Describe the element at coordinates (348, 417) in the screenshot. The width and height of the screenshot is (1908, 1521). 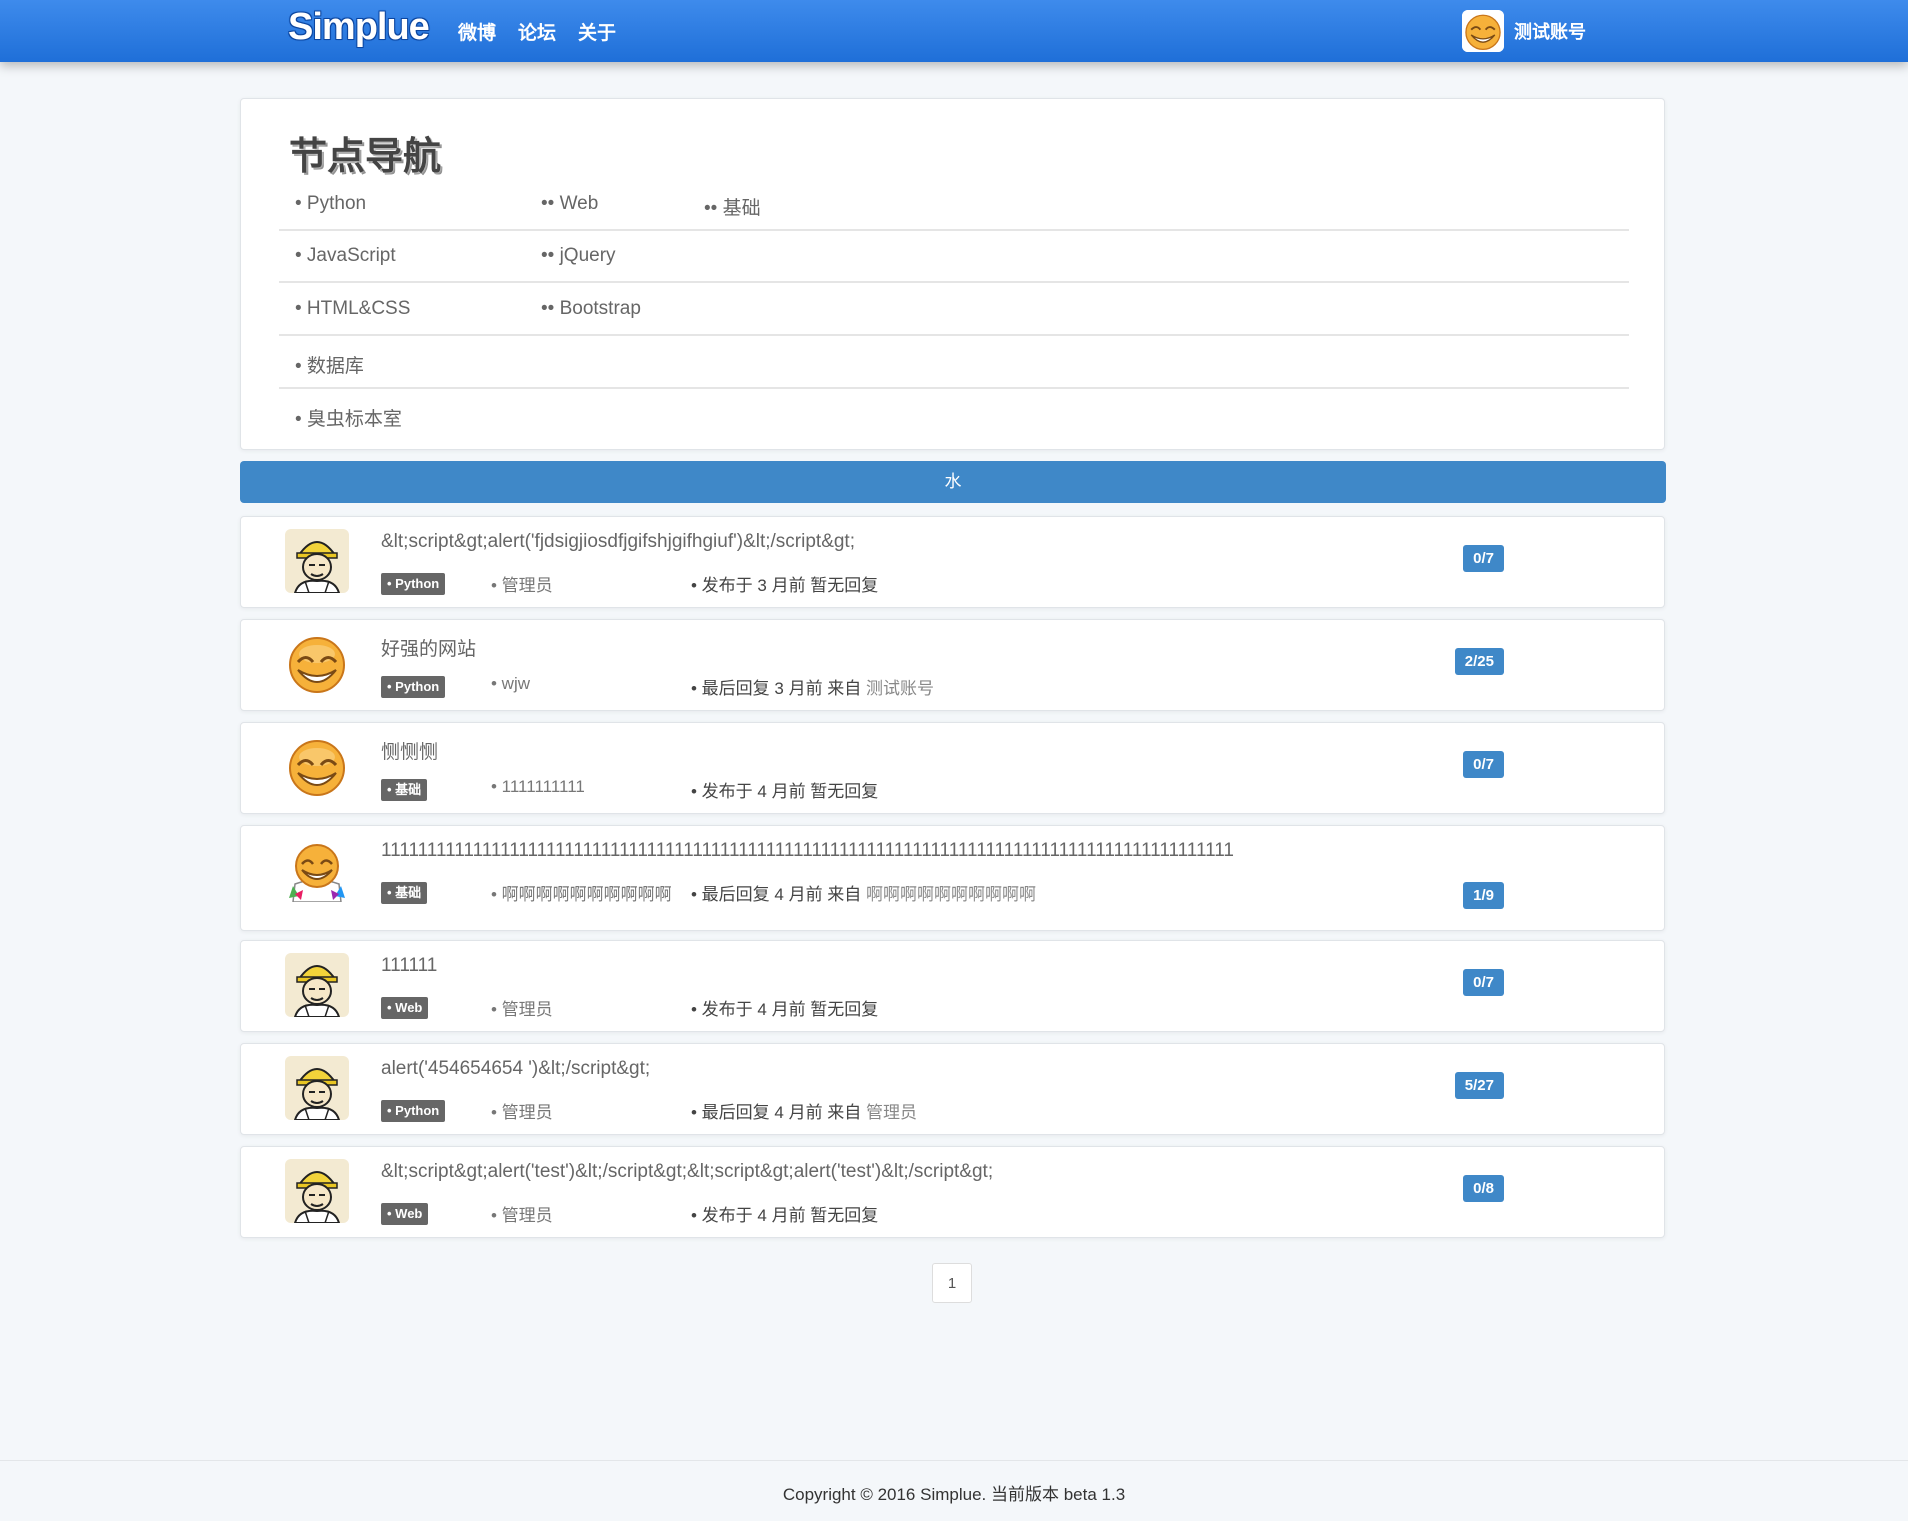
I see `node-bug-room: • 臭虫标本室` at that location.